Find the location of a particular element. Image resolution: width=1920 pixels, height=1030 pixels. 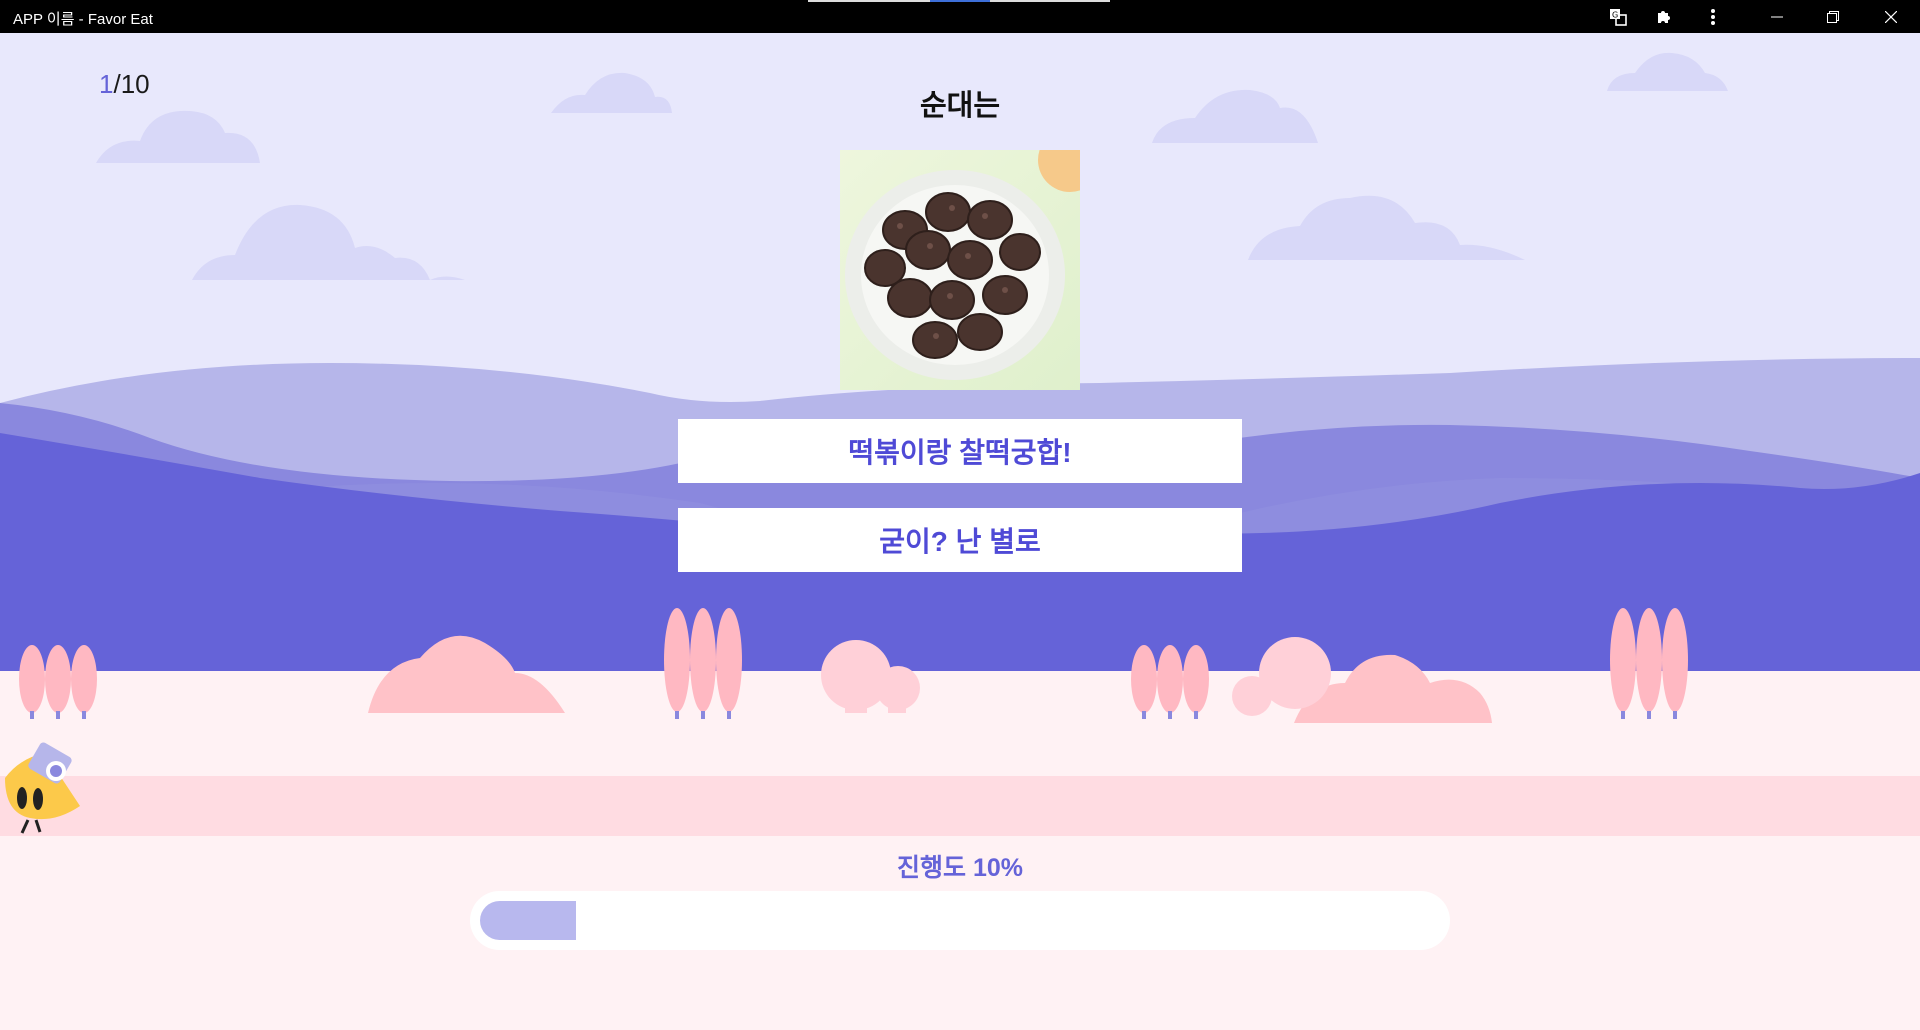

translate-icon: G is located at coordinates (1618, 16).